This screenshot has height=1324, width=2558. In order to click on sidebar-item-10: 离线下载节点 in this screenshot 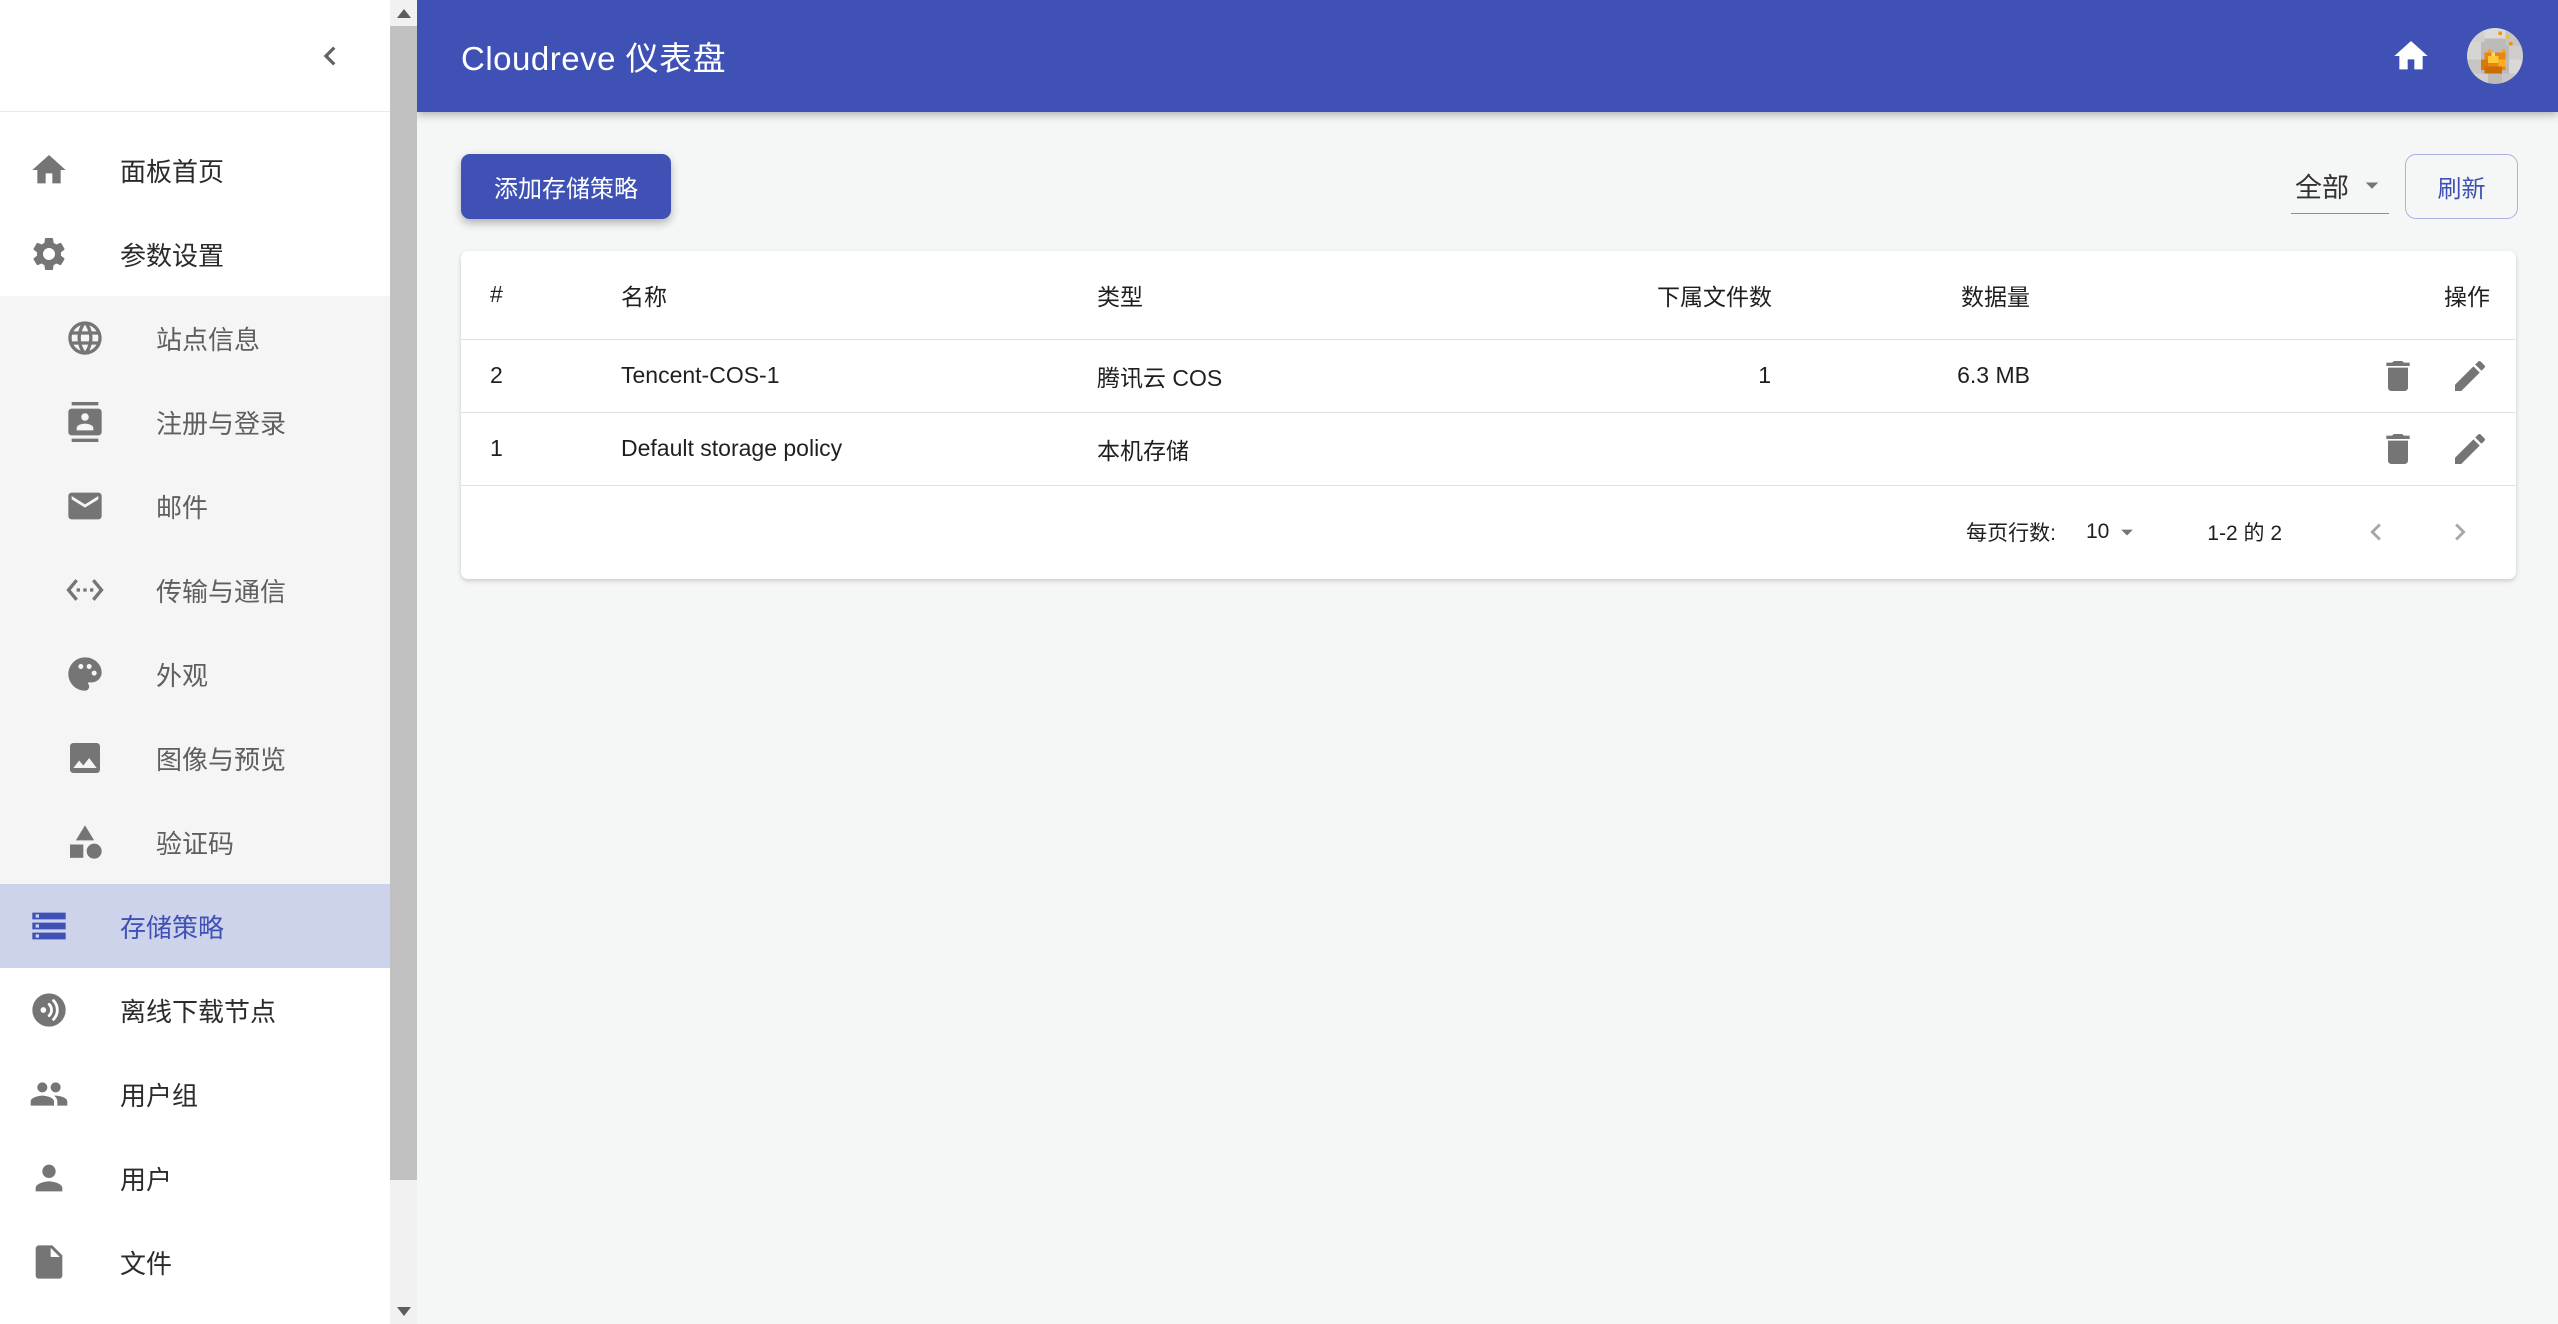, I will do `click(195, 1010)`.